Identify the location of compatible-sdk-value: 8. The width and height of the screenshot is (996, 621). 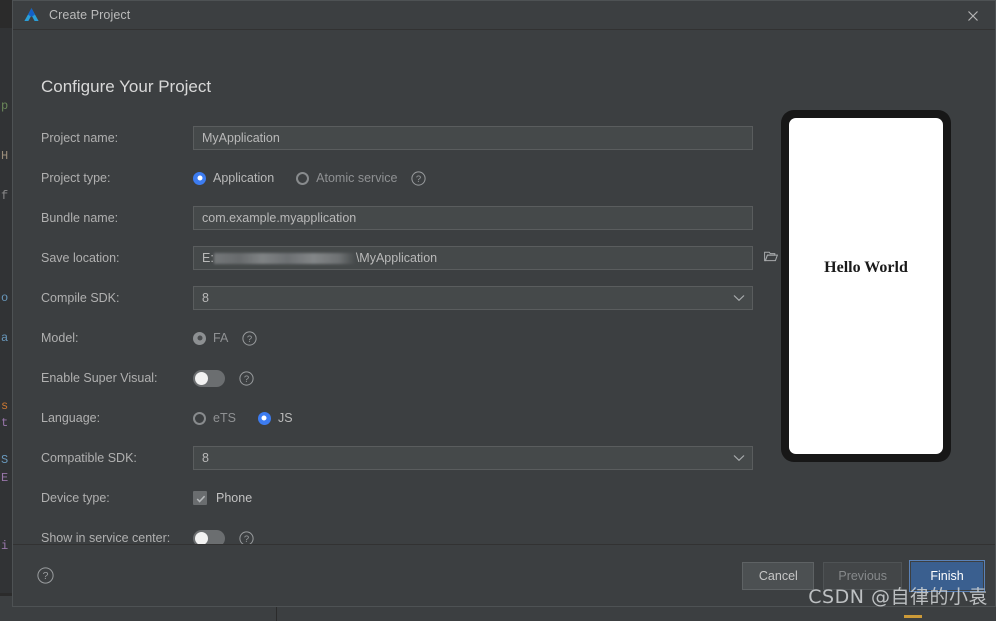
(205, 458).